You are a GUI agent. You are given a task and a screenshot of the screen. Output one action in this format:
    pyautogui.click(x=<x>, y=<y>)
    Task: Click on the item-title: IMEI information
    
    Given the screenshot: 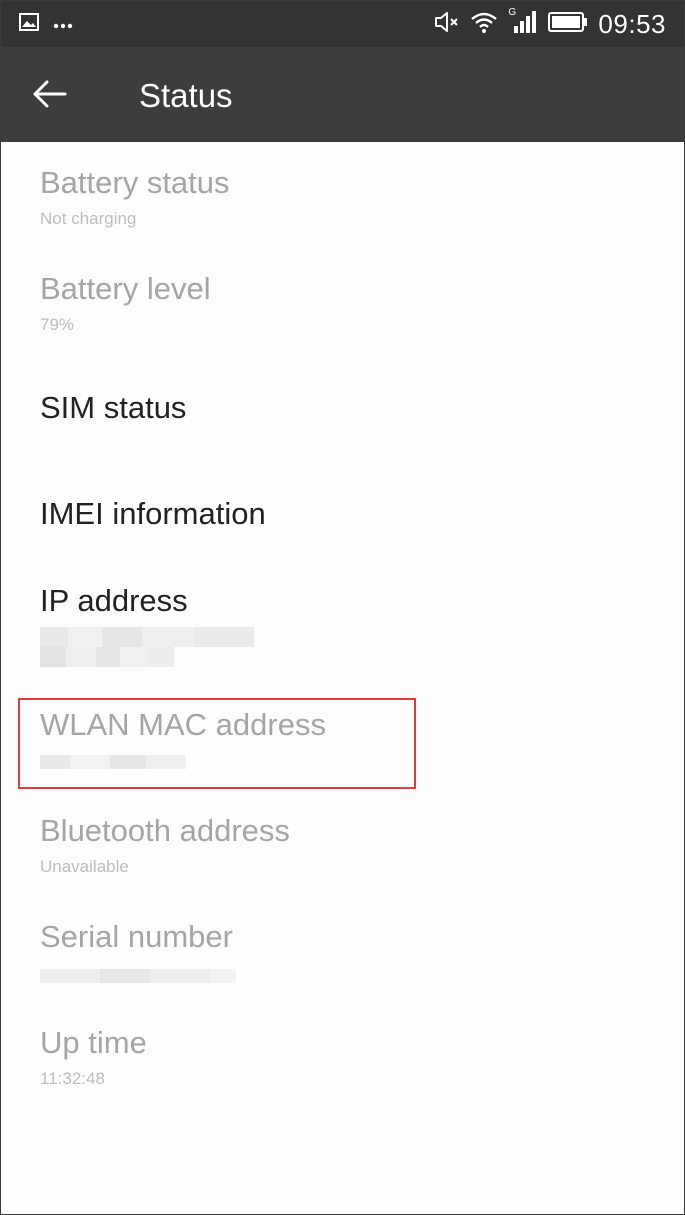 What is the action you would take?
    pyautogui.click(x=153, y=513)
    